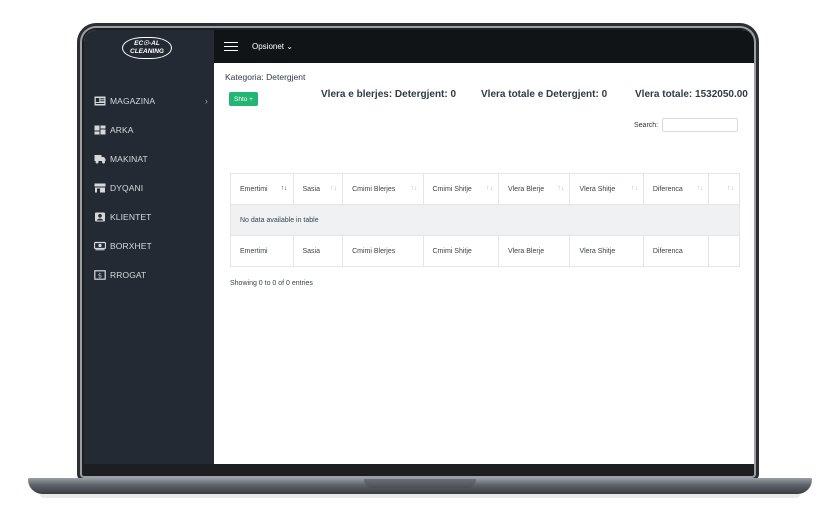  I want to click on sidebar-item-klientet: KLIENTET, so click(153, 216).